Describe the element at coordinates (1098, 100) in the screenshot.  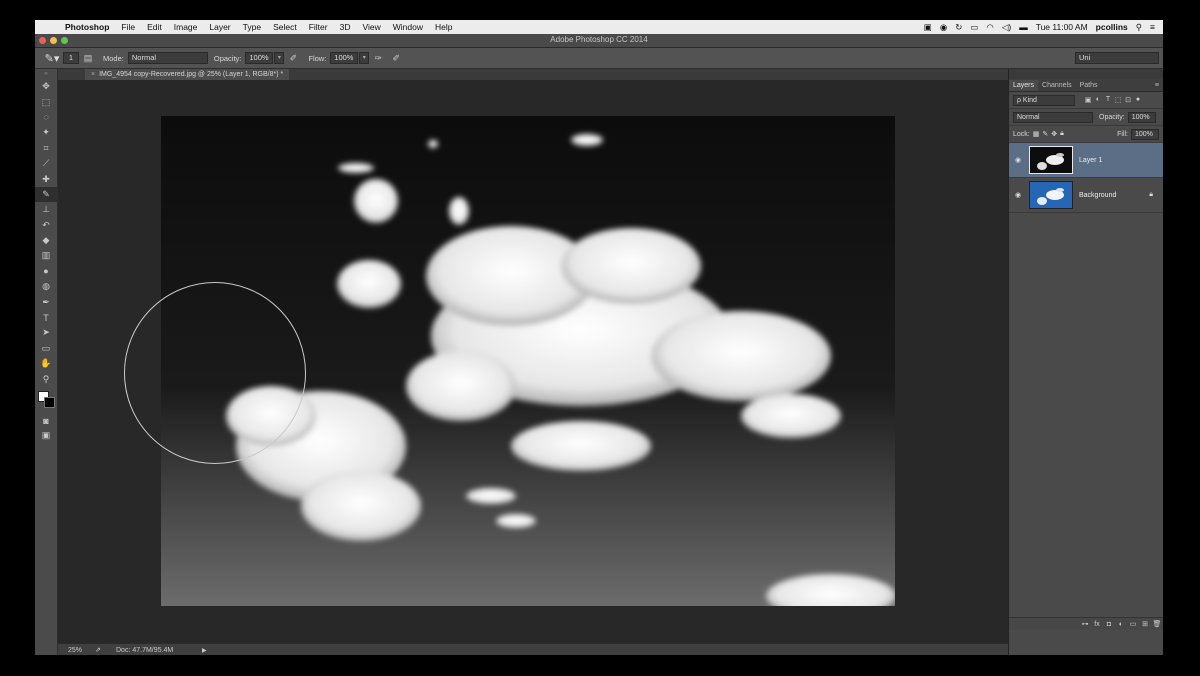
I see `filter-adjustment-icon: ◐` at that location.